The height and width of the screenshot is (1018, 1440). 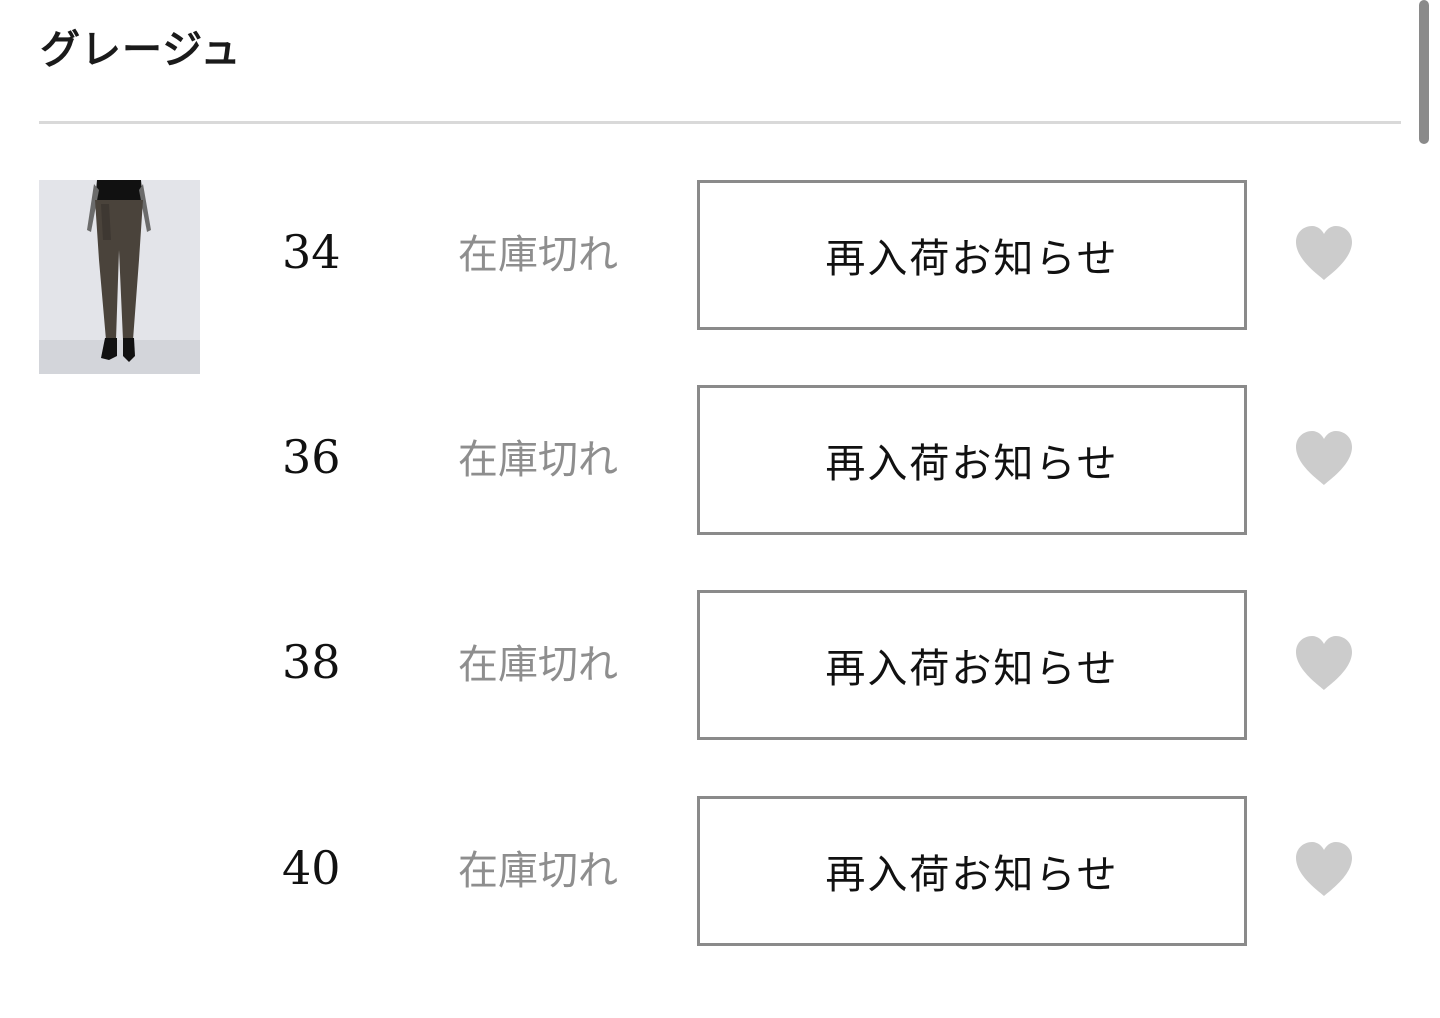 I want to click on size-row: 36 在庫切れ 再入荷お知らせ, so click(x=720, y=460).